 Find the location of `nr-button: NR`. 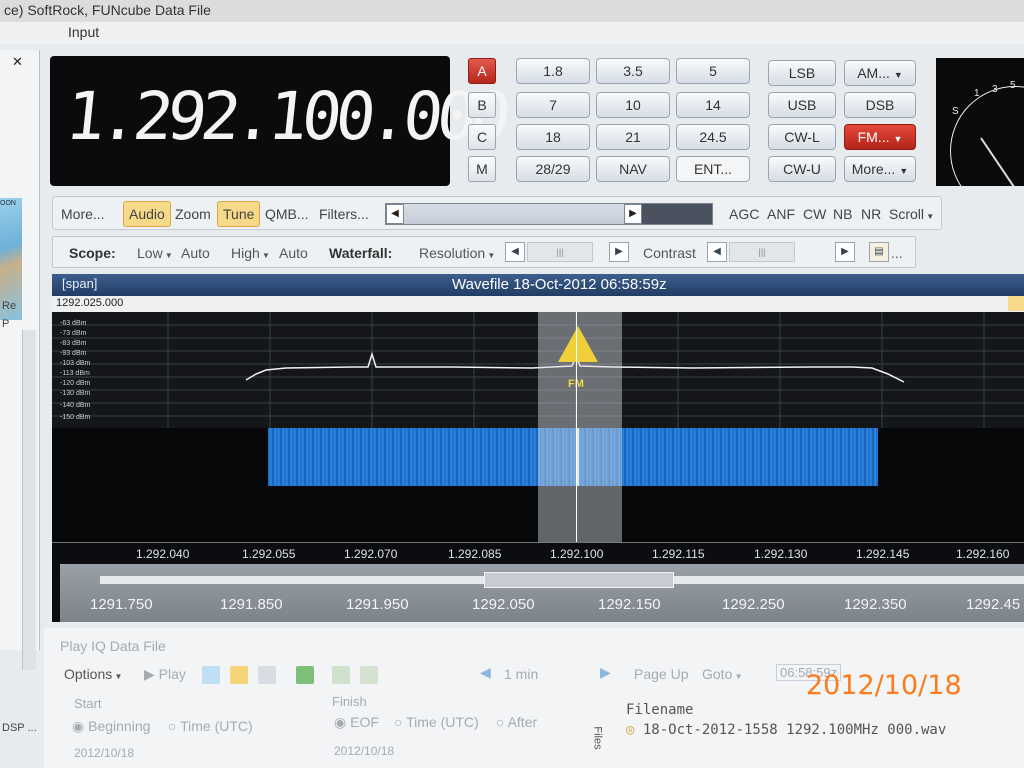

nr-button: NR is located at coordinates (871, 214).